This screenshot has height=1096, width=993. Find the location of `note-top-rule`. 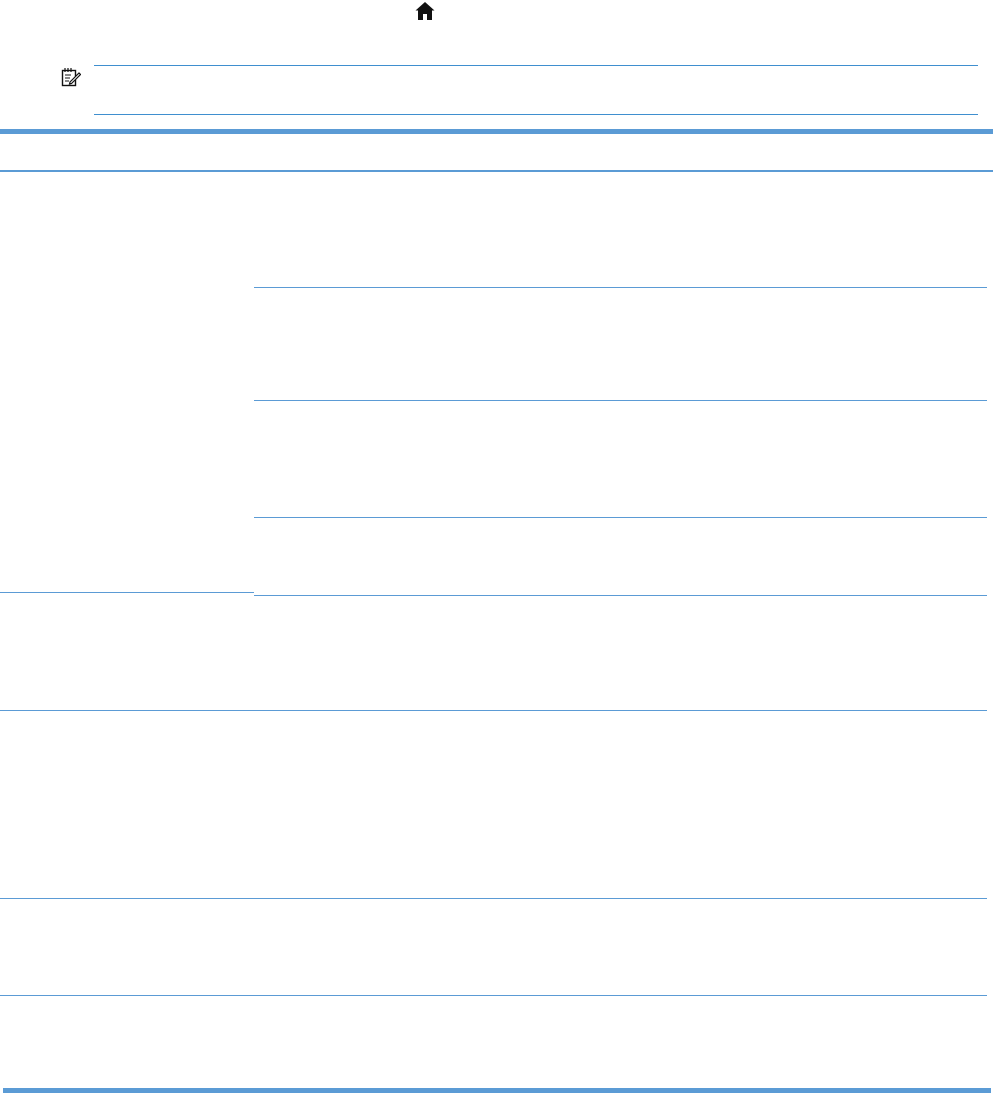

note-top-rule is located at coordinates (536, 65).